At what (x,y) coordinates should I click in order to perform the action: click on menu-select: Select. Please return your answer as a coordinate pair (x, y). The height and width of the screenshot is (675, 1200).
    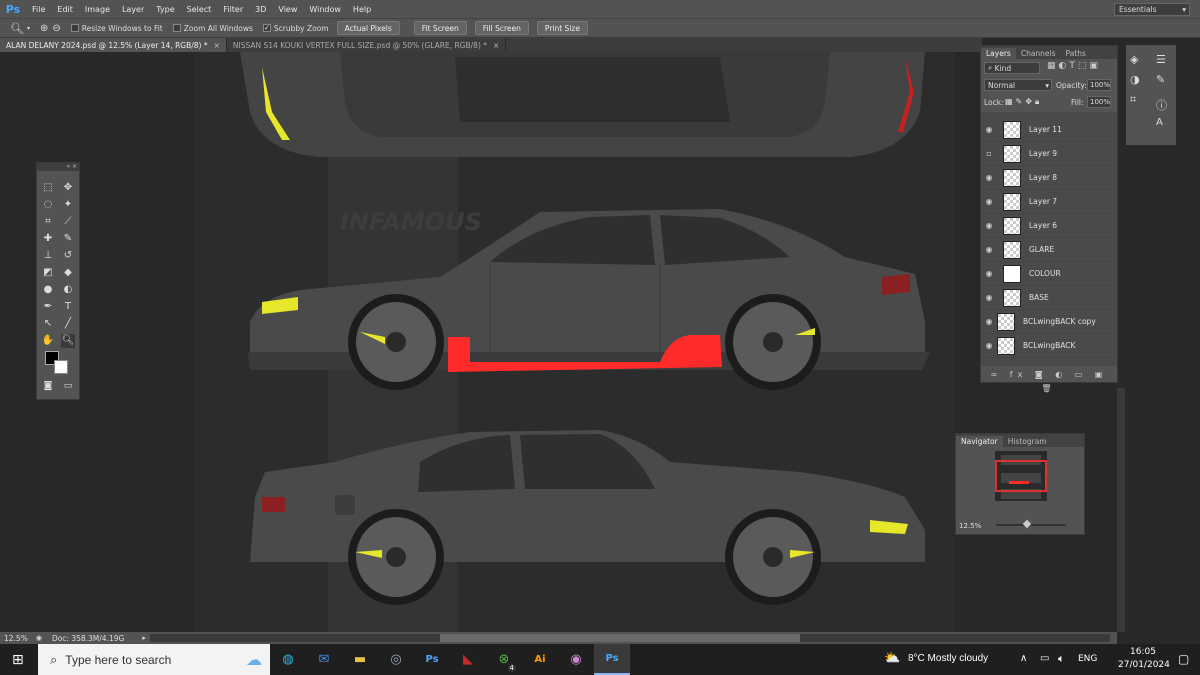
    Looking at the image, I should click on (199, 9).